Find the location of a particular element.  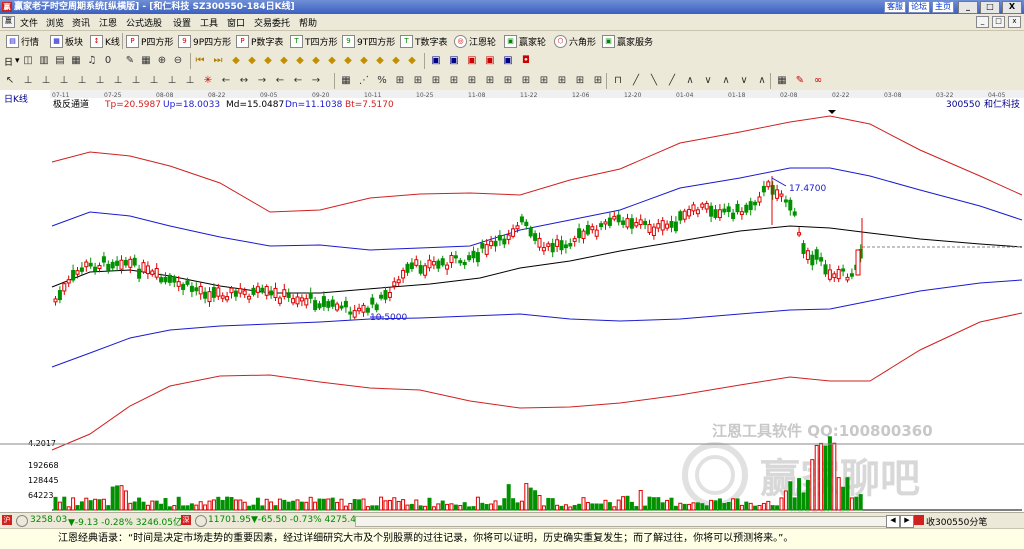

table-icon: ▦ is located at coordinates (346, 81).